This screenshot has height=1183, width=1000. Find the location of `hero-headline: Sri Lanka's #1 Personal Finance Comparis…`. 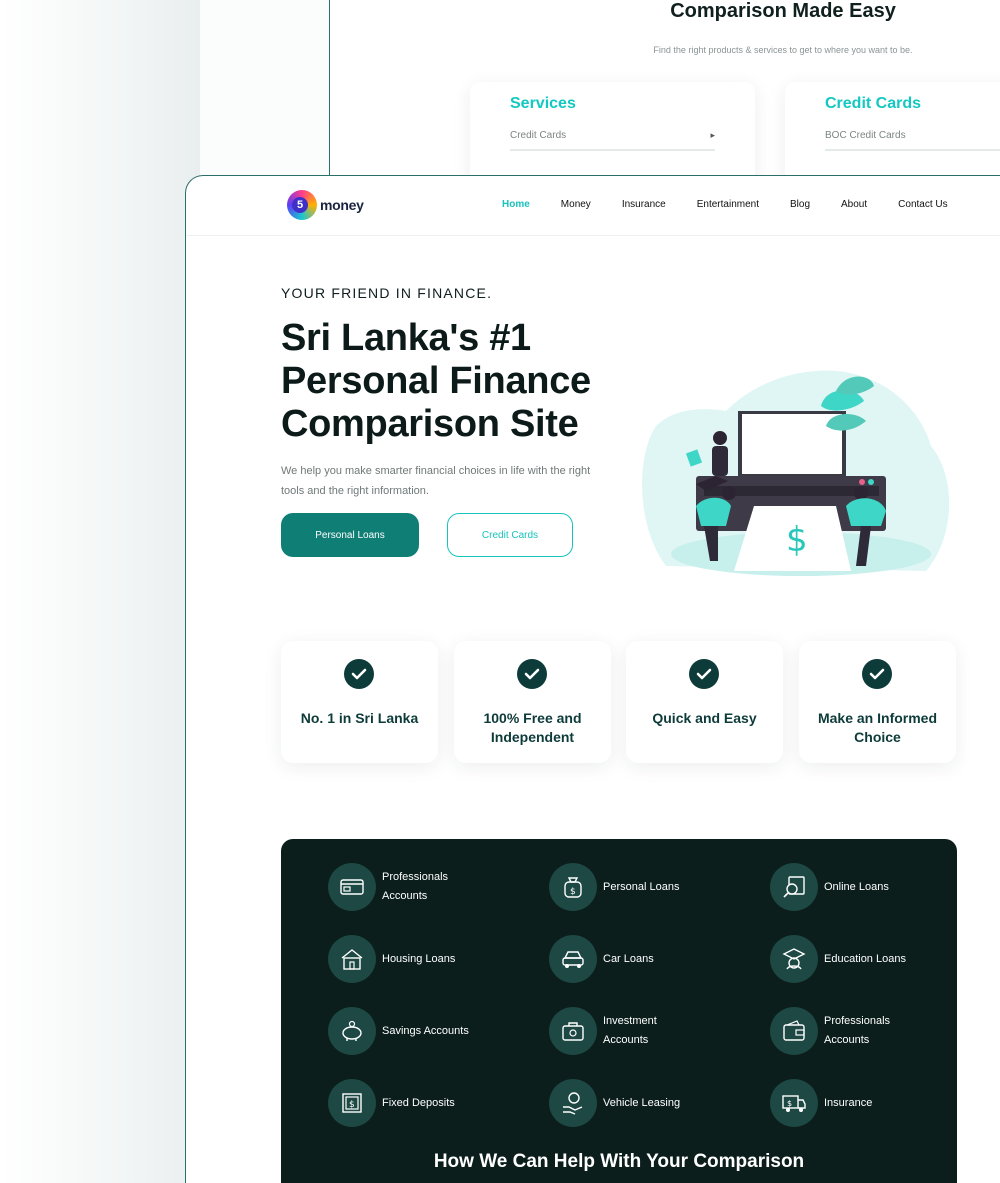

hero-headline: Sri Lanka's #1 Personal Finance Comparis… is located at coordinates (436, 381).